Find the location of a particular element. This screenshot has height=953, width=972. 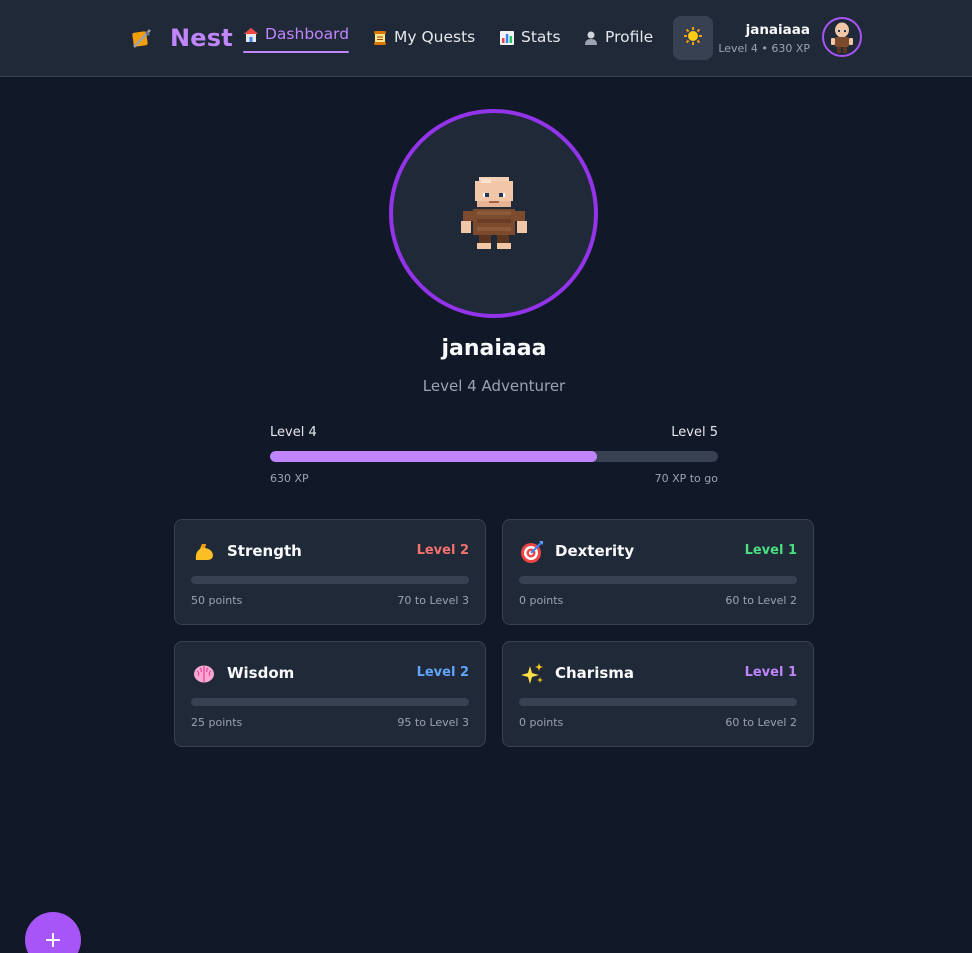

stat-card-charisma: Charisma Level 1 0 points 60 to Level 2 is located at coordinates (658, 694).